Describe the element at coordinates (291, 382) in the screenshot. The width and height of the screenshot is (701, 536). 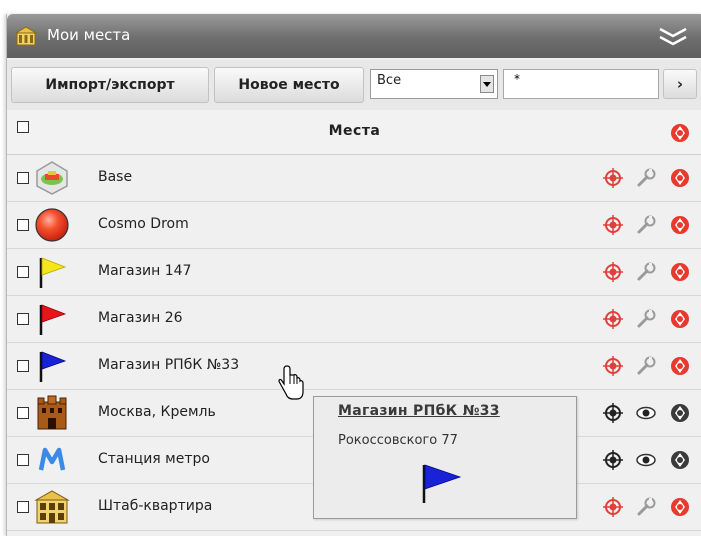
I see `hand-cursor-icon` at that location.